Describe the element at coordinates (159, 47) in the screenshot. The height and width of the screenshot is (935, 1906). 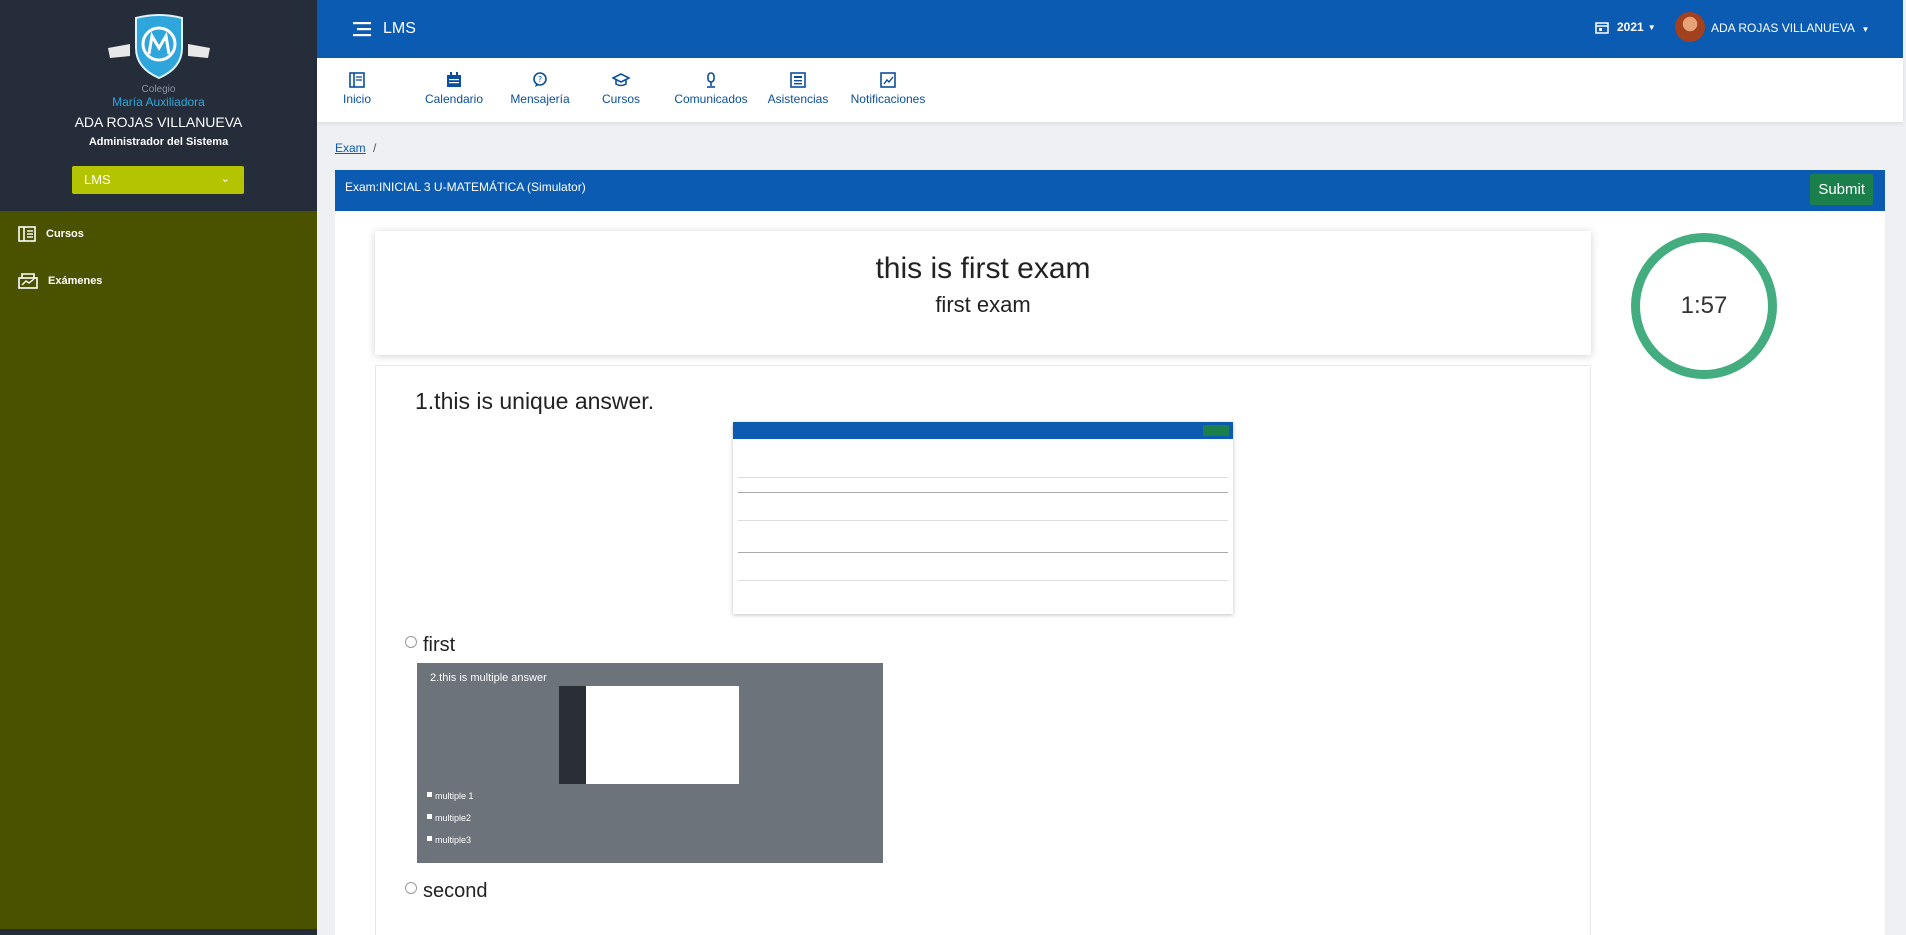
I see `school-logo` at that location.